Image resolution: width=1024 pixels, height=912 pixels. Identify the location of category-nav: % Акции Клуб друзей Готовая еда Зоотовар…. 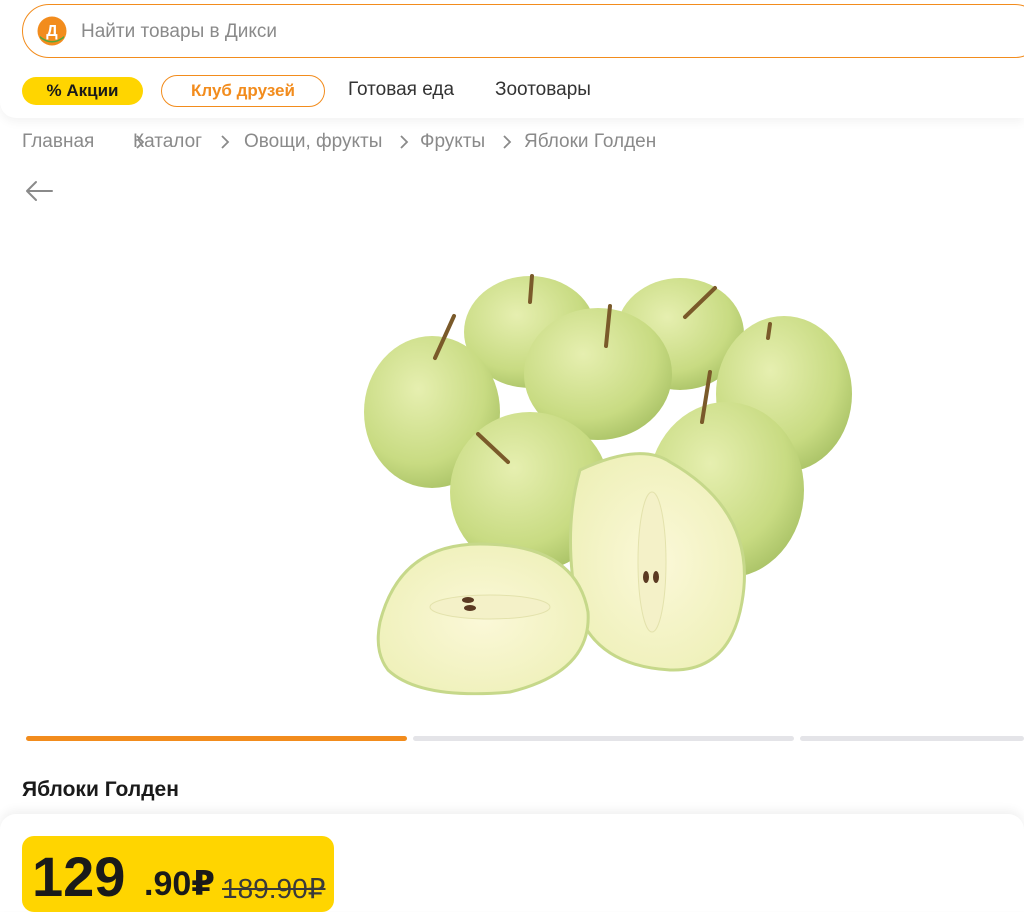
(522, 91).